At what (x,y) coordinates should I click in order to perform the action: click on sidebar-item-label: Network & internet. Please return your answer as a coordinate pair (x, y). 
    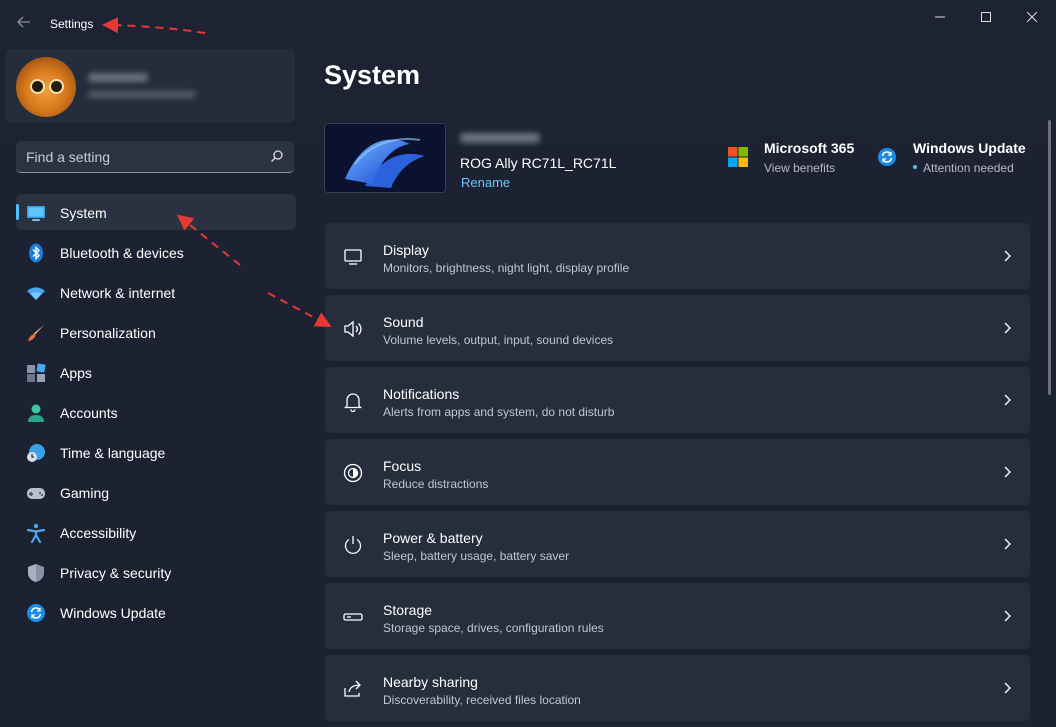
    Looking at the image, I should click on (118, 293).